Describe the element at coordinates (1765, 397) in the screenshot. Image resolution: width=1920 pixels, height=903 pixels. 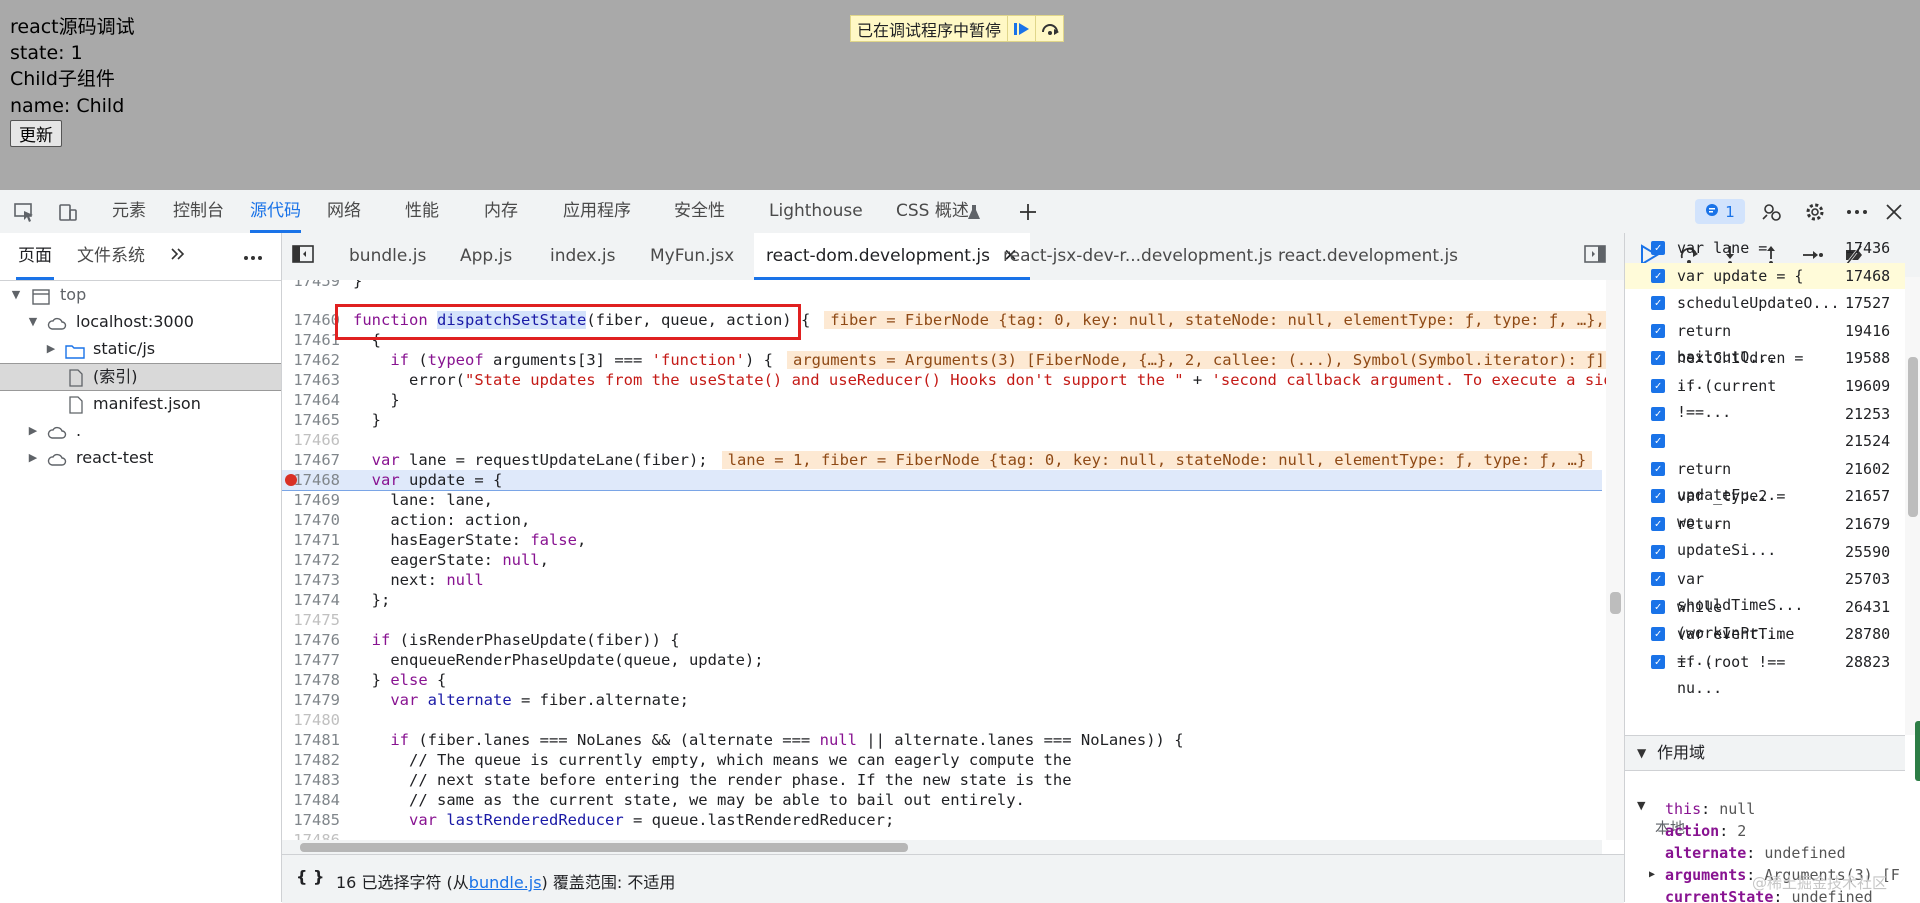
I see `breakpoint-item: ✓ if (current !==... 19609` at that location.